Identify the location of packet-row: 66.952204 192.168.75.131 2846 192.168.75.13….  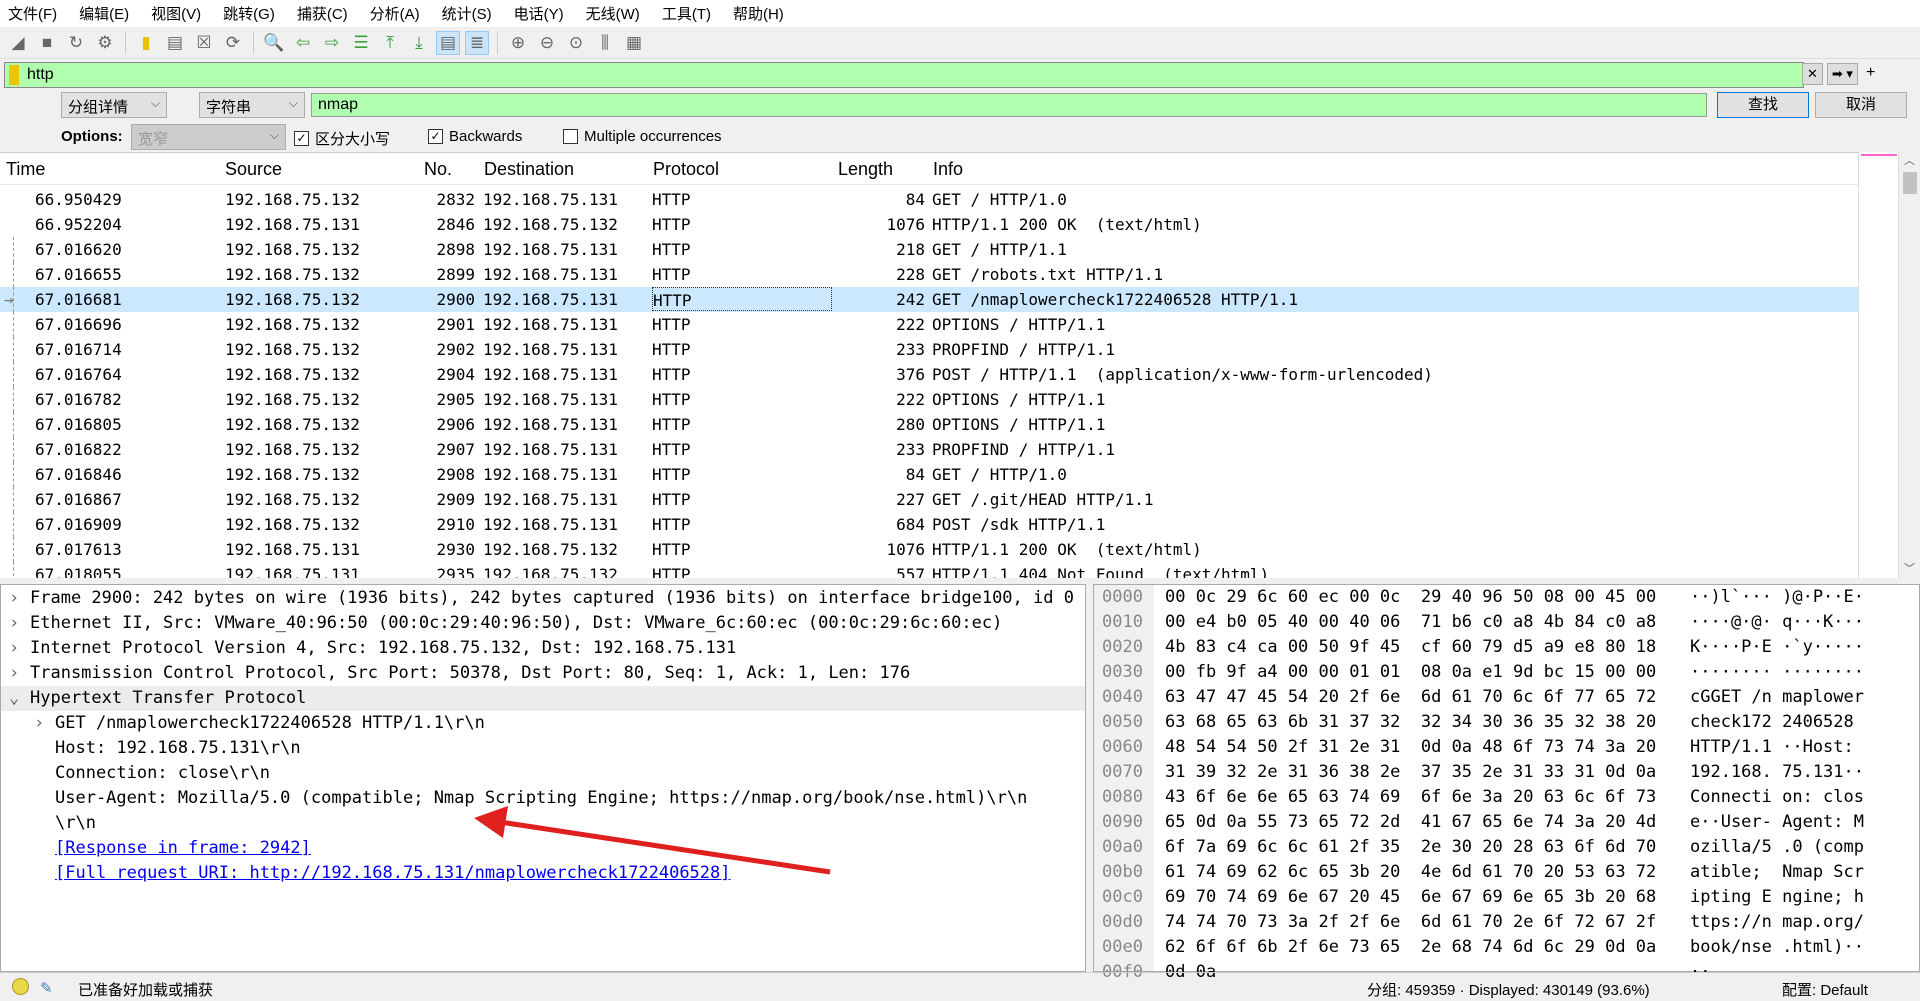
(929, 224).